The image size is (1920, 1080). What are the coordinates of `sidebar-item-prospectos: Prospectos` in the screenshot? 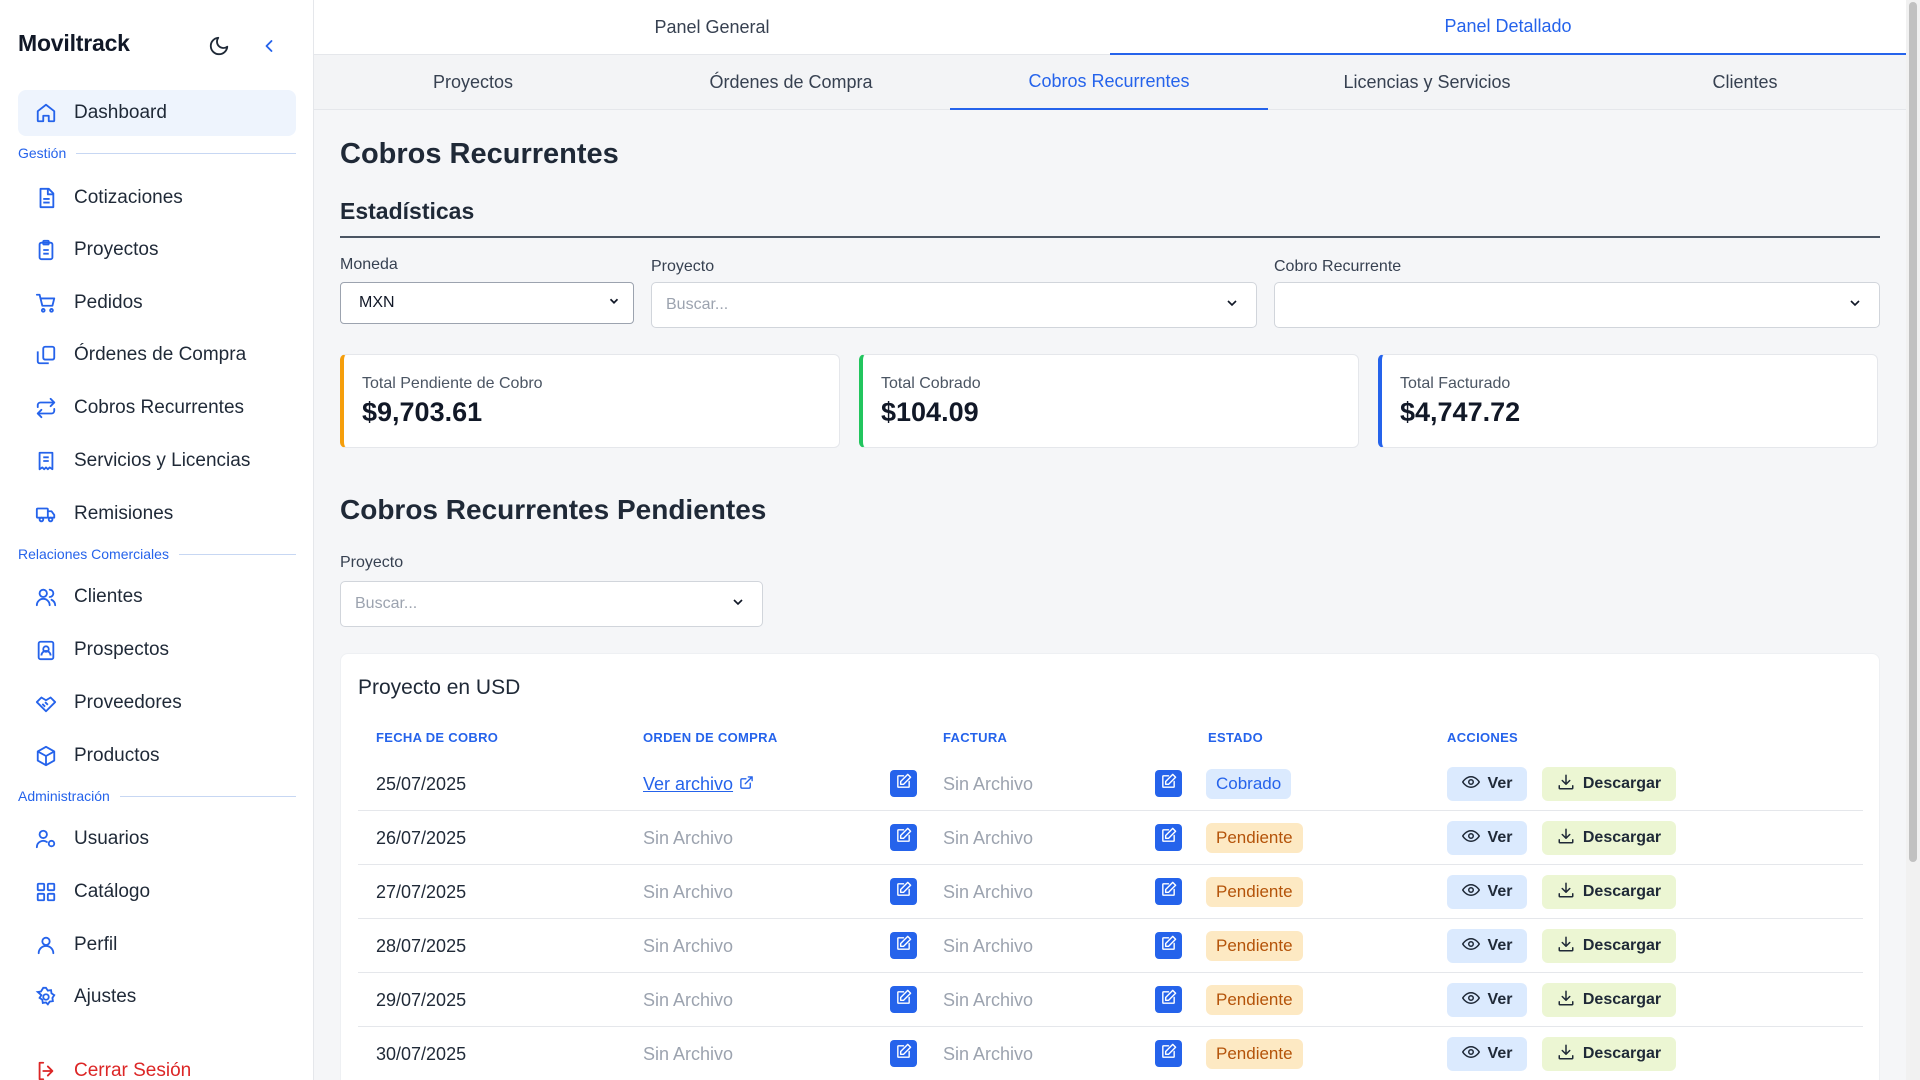 It's located at (157, 650).